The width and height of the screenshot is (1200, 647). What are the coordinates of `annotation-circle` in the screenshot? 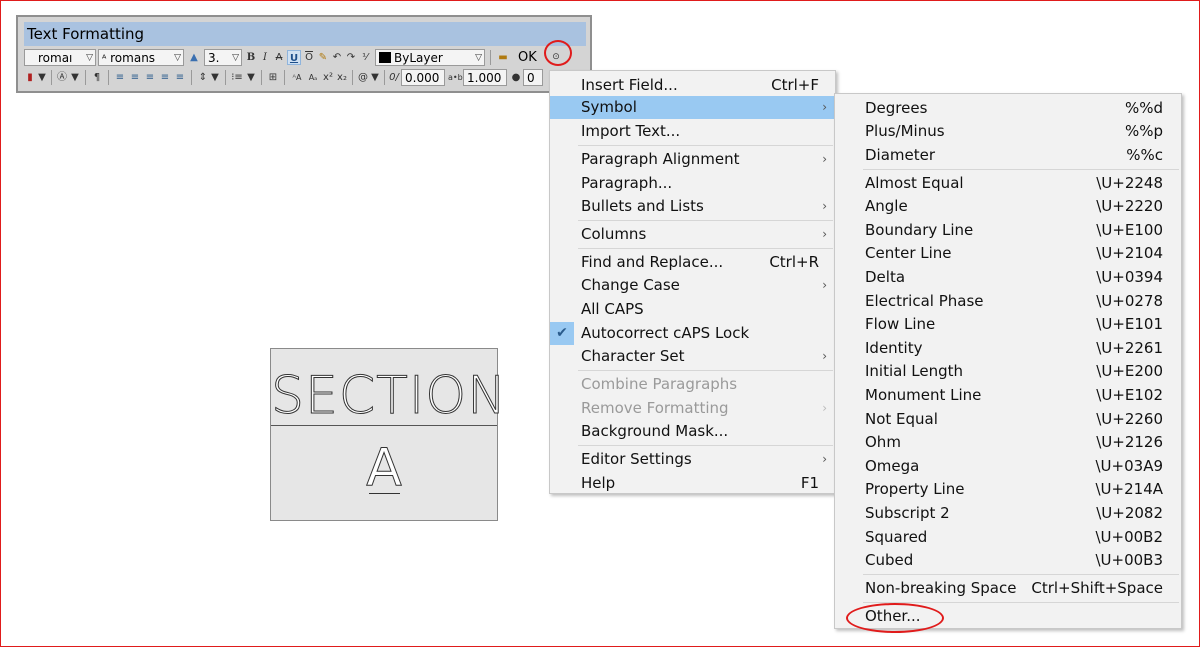 It's located at (558, 53).